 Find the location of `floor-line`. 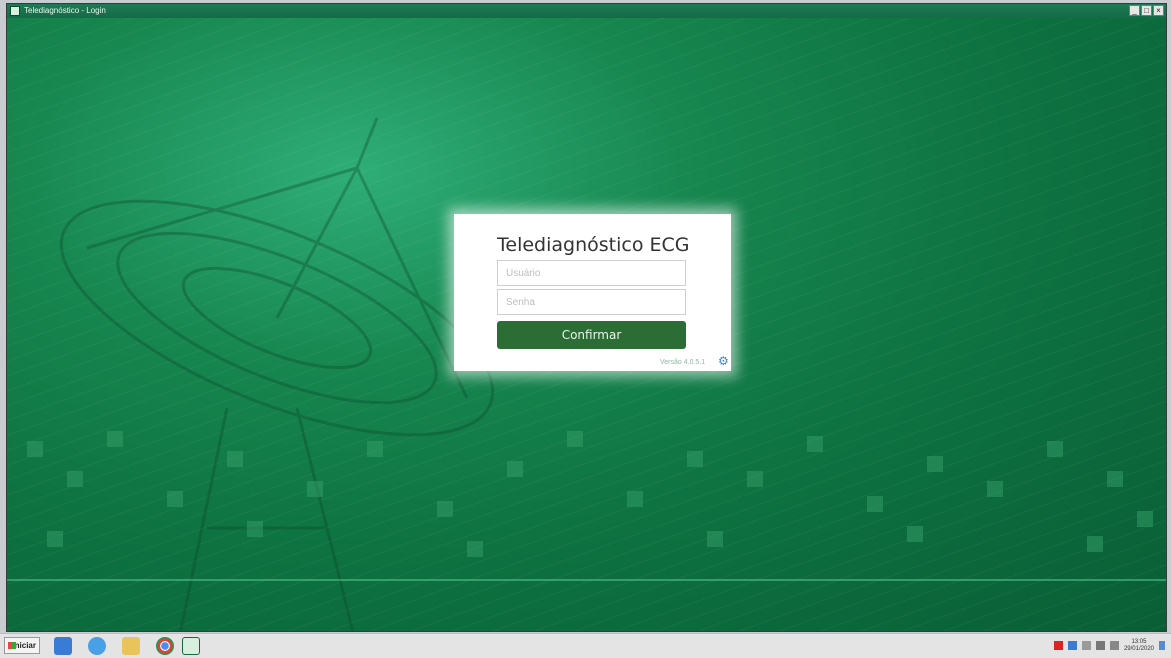

floor-line is located at coordinates (586, 580).